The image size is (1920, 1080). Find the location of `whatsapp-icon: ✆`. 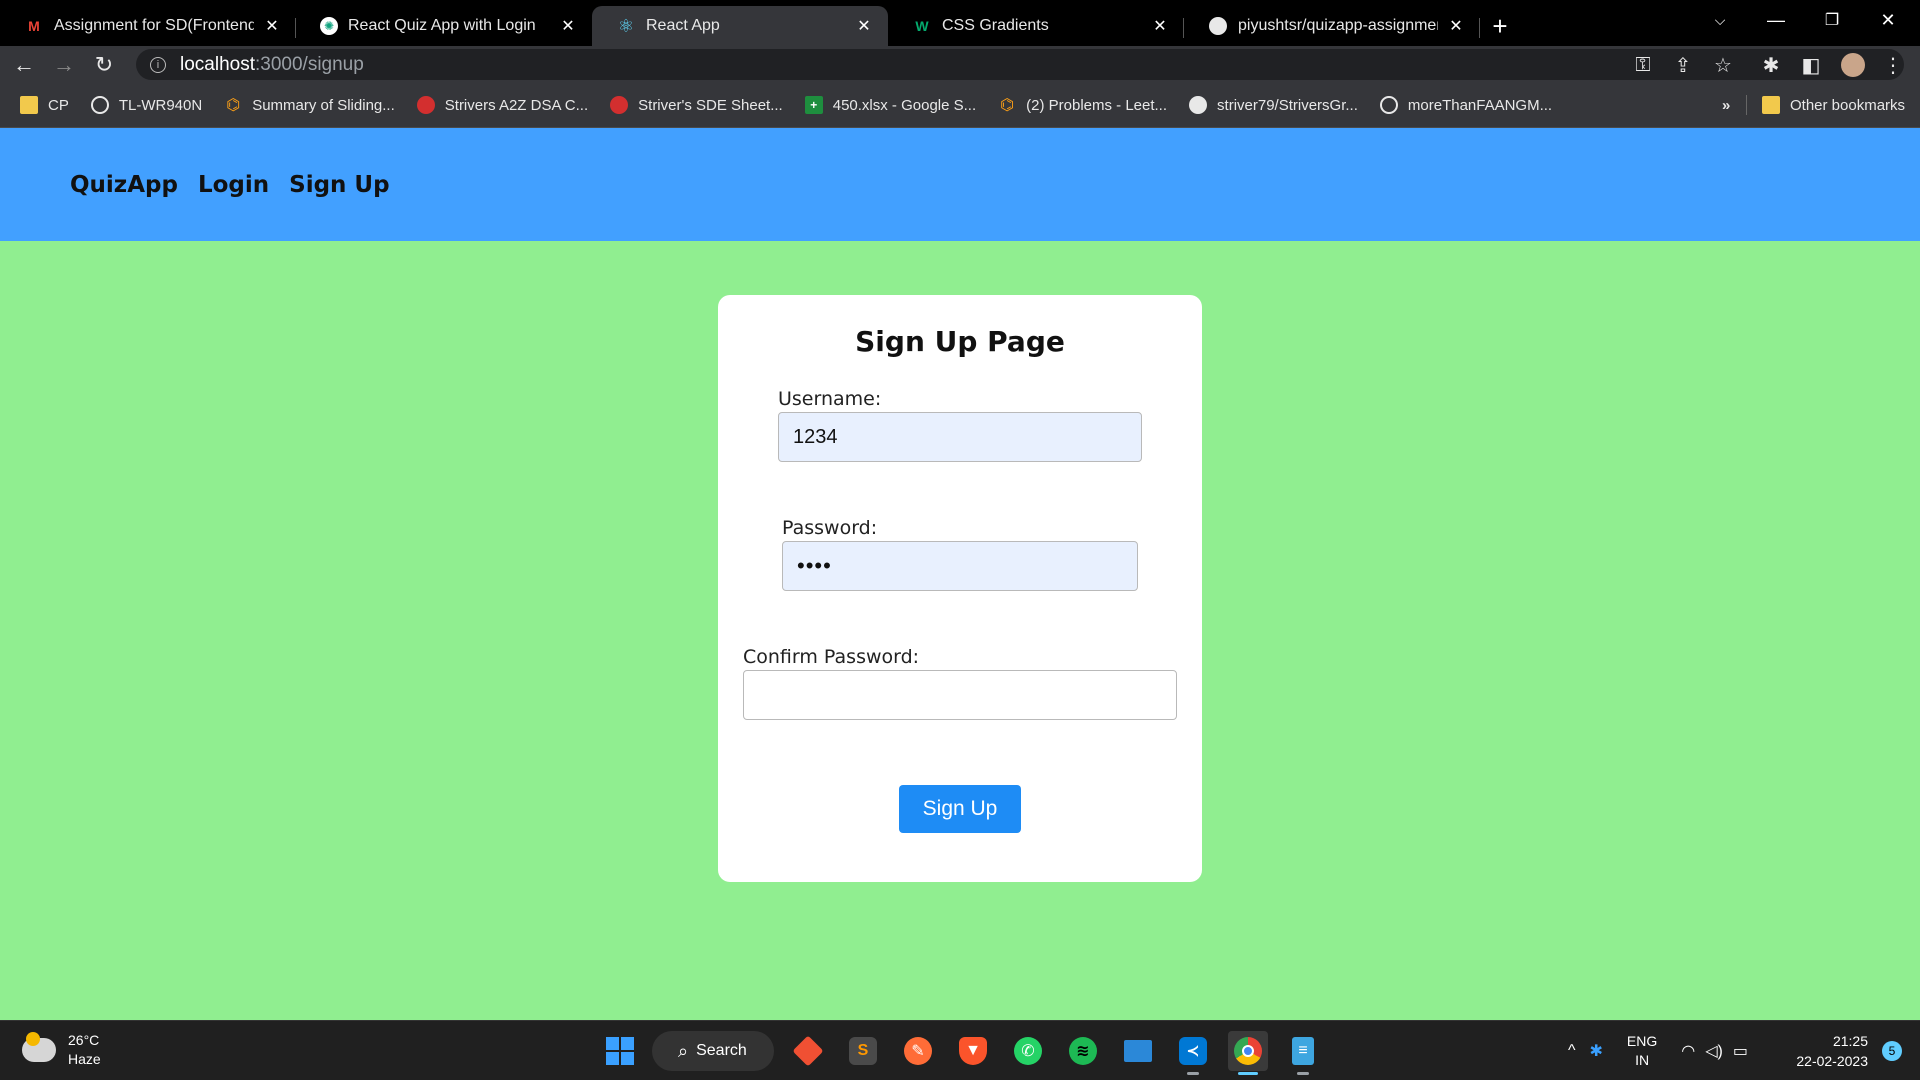

whatsapp-icon: ✆ is located at coordinates (1028, 1051).